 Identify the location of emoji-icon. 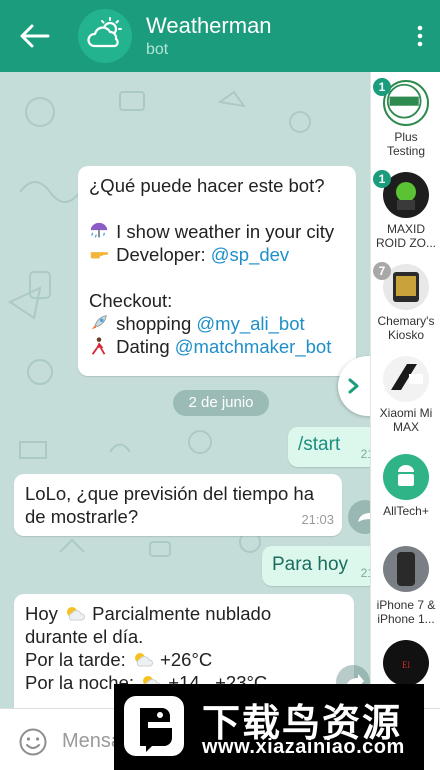
(33, 742).